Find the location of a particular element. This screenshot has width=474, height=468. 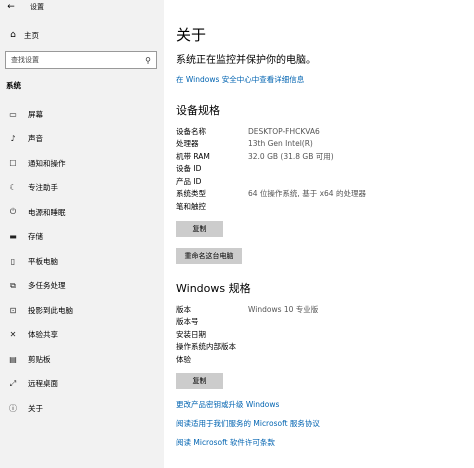

back-button: ← is located at coordinates (11, 7).